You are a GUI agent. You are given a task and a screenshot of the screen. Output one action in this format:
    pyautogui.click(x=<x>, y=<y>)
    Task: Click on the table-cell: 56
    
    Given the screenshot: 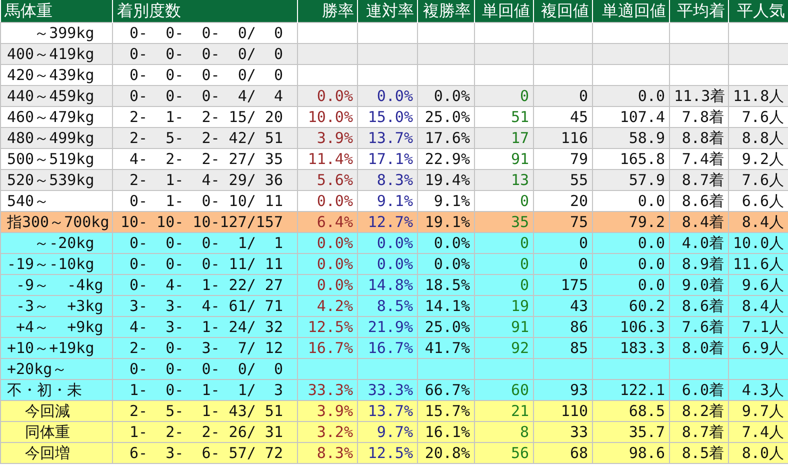 What is the action you would take?
    pyautogui.click(x=504, y=453)
    